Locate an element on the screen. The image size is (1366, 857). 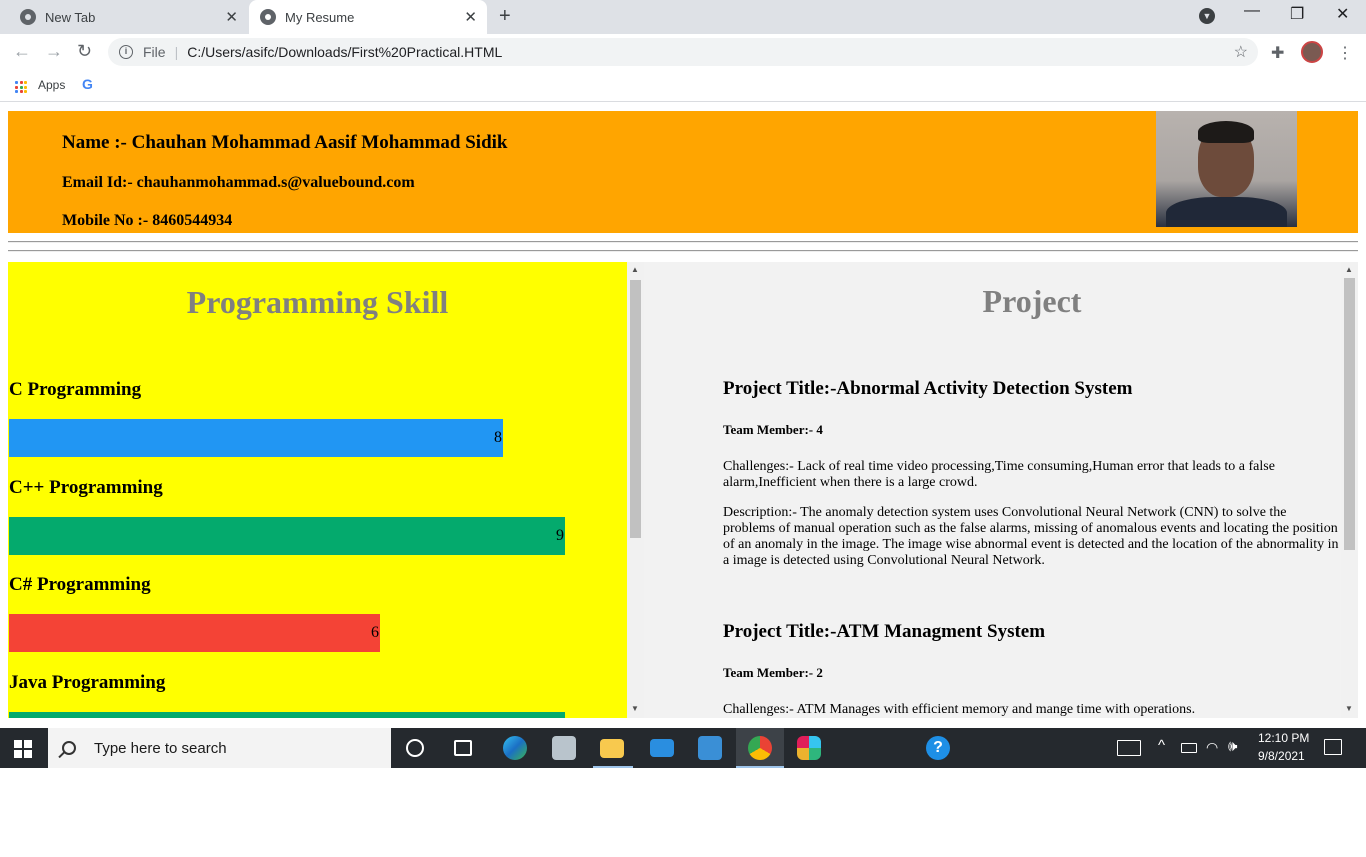
news-widget-icon is located at coordinates (1129, 748).